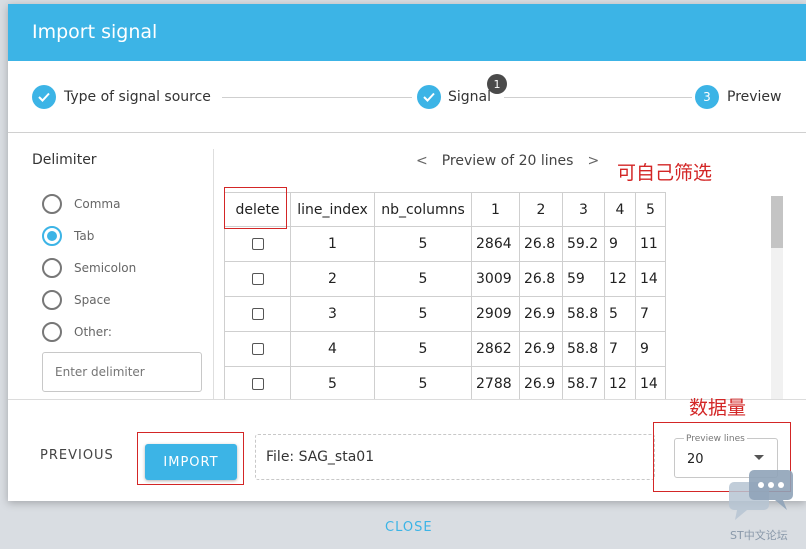 This screenshot has width=806, height=549. I want to click on header-col-5: 5, so click(650, 209).